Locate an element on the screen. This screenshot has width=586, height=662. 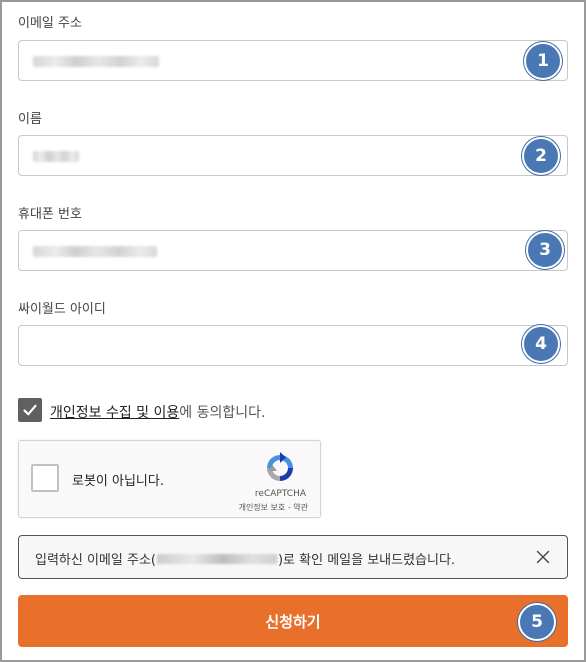
submit-button: 신청하기 is located at coordinates (293, 621).